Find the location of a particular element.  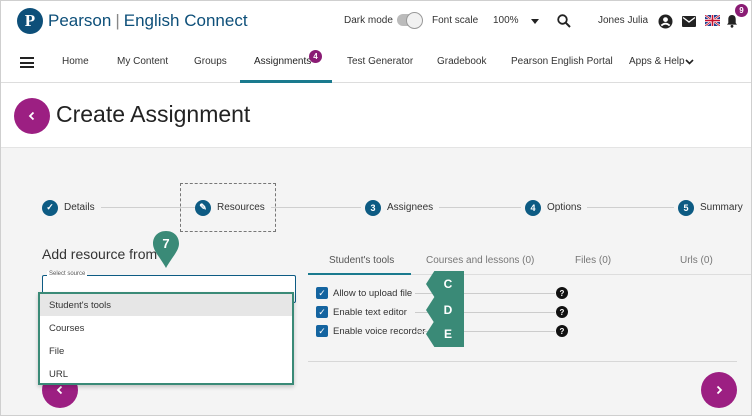

option-voice-recorder: ✓ Enable voice recorder is located at coordinates (370, 331).